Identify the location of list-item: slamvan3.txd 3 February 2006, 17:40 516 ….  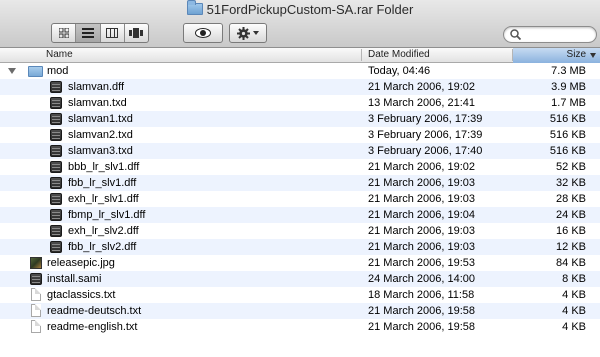
(300, 151).